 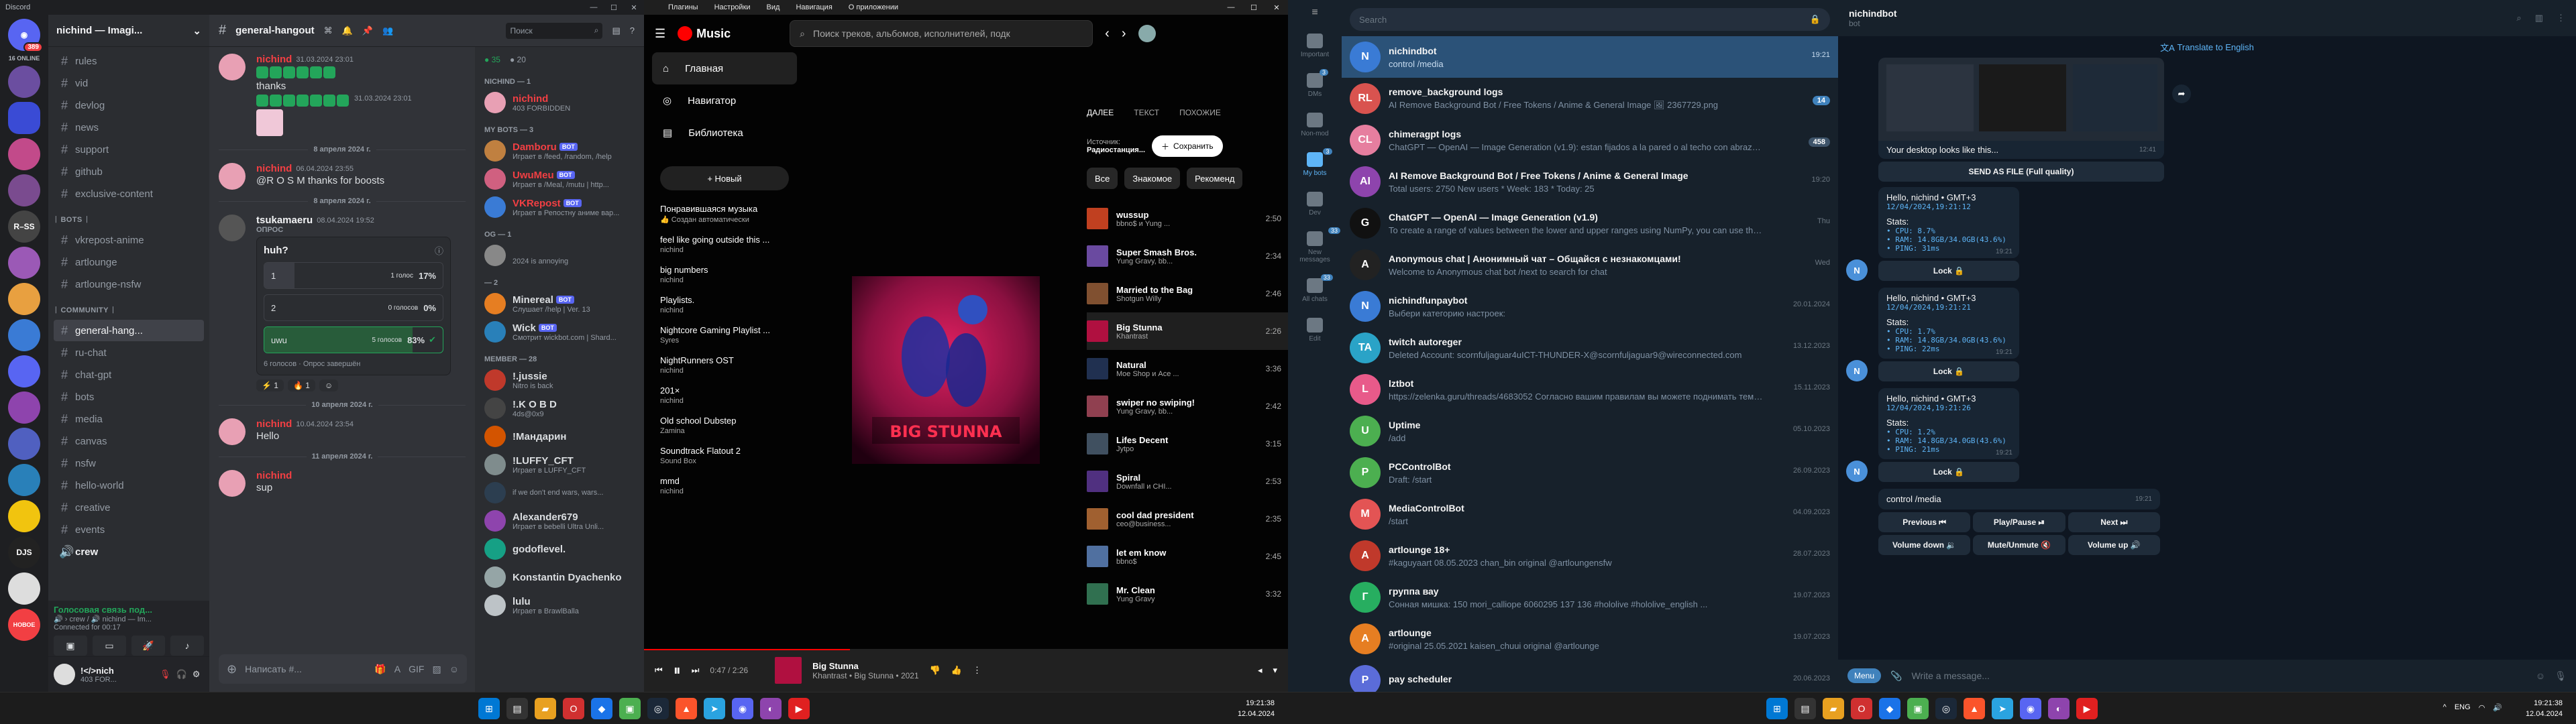 What do you see at coordinates (1590, 472) in the screenshot?
I see `dialog-item: P PCControlBot Draft: /start 26.09.2023` at bounding box center [1590, 472].